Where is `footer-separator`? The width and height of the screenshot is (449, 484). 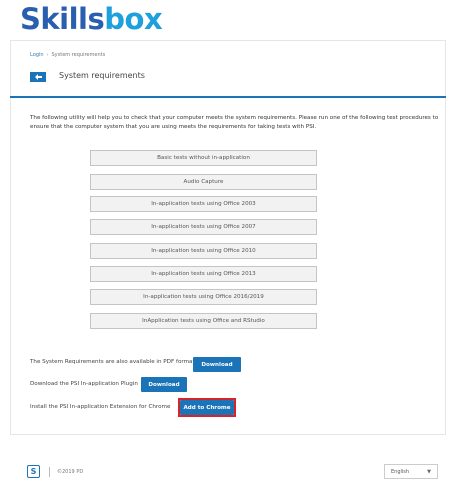
footer-separator is located at coordinates (49, 472).